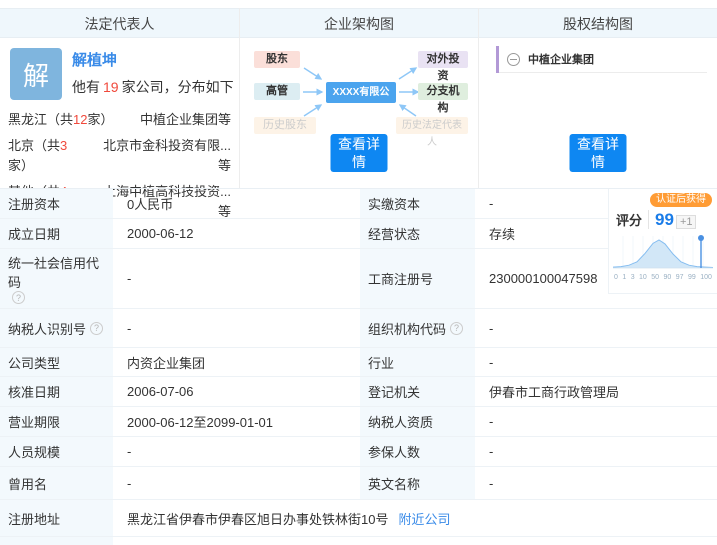 This screenshot has width=717, height=545. What do you see at coordinates (679, 277) in the screenshot?
I see `axis-tick: 97` at bounding box center [679, 277].